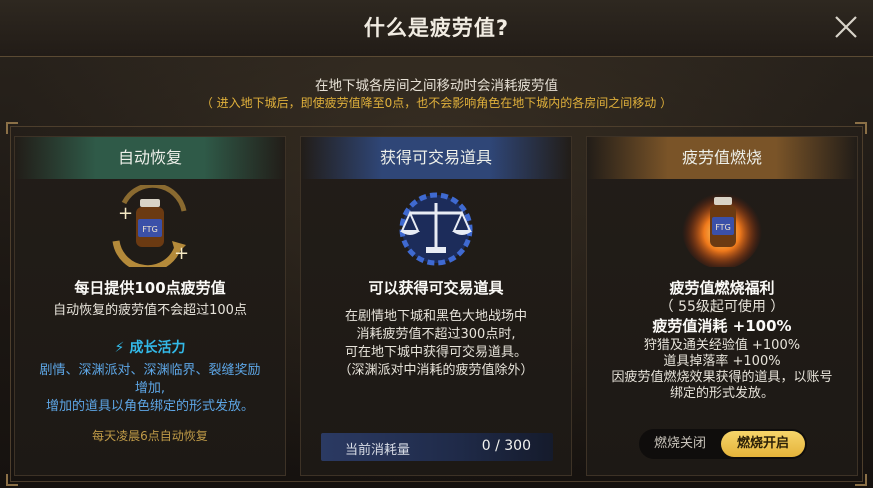 The image size is (873, 488). I want to click on tradeable-icon-area, so click(436, 226).